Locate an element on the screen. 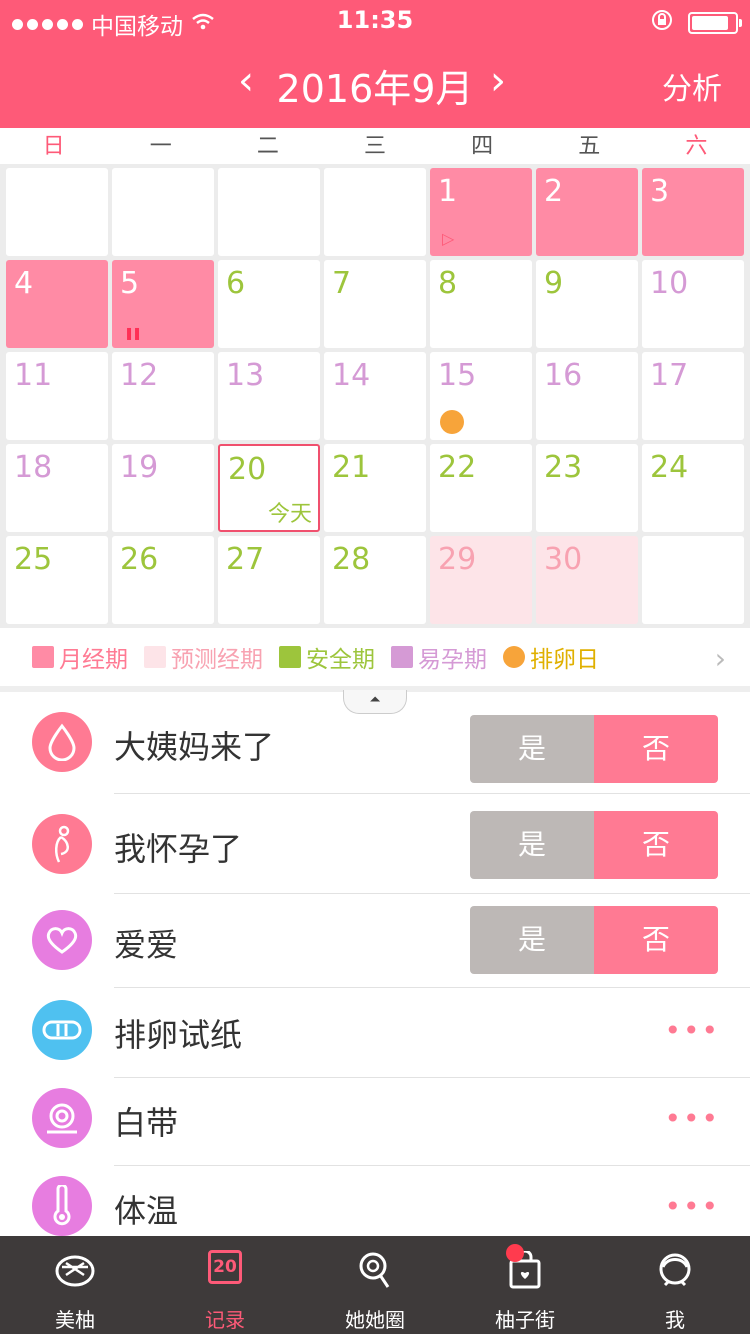 The image size is (750, 1334). calendar-day-29: 29 is located at coordinates (481, 580).